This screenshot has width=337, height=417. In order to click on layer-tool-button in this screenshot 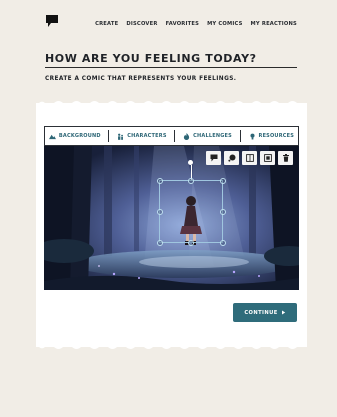, I will do `click(267, 158)`.